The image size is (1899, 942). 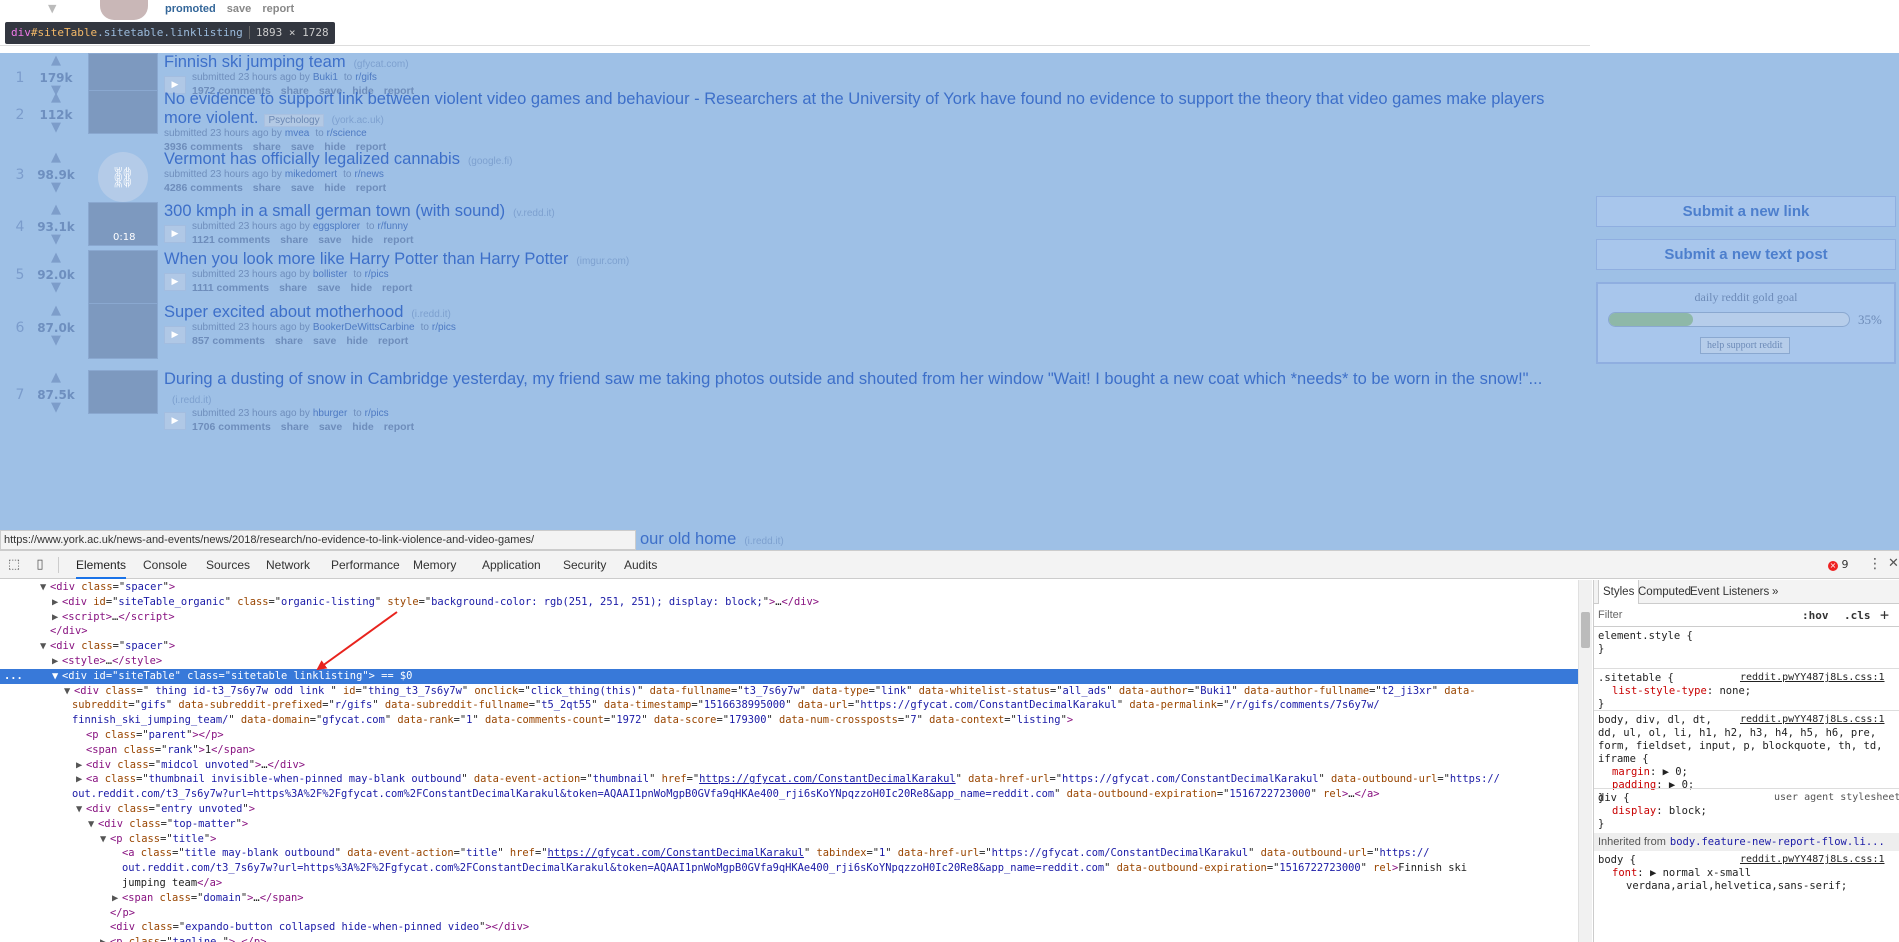 I want to click on rule-selector: element.style {, so click(x=1645, y=636).